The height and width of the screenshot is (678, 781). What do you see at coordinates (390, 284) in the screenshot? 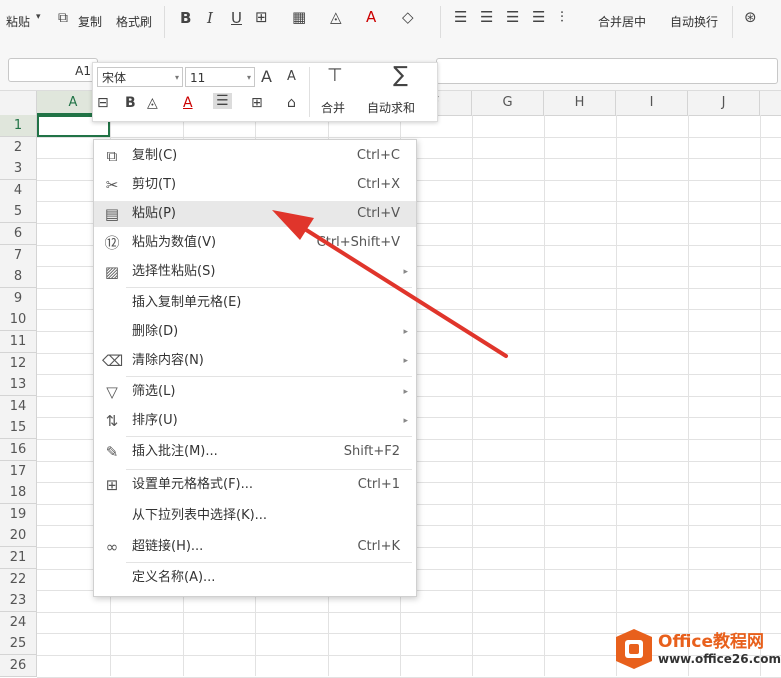
I see `annotation-arrow` at bounding box center [390, 284].